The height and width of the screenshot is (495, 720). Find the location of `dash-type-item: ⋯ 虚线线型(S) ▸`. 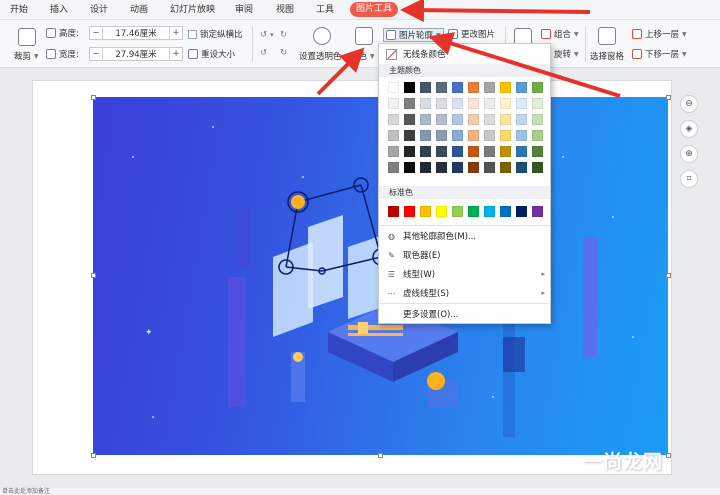

dash-type-item: ⋯ 虚线线型(S) ▸ is located at coordinates (464, 293).